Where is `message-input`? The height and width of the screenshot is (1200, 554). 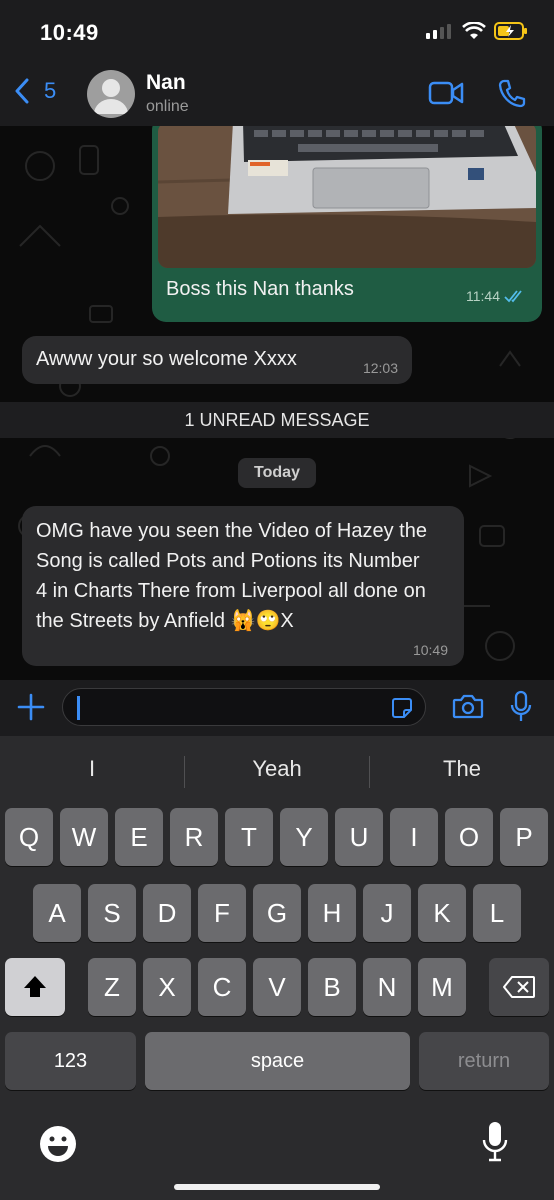
message-input is located at coordinates (244, 707).